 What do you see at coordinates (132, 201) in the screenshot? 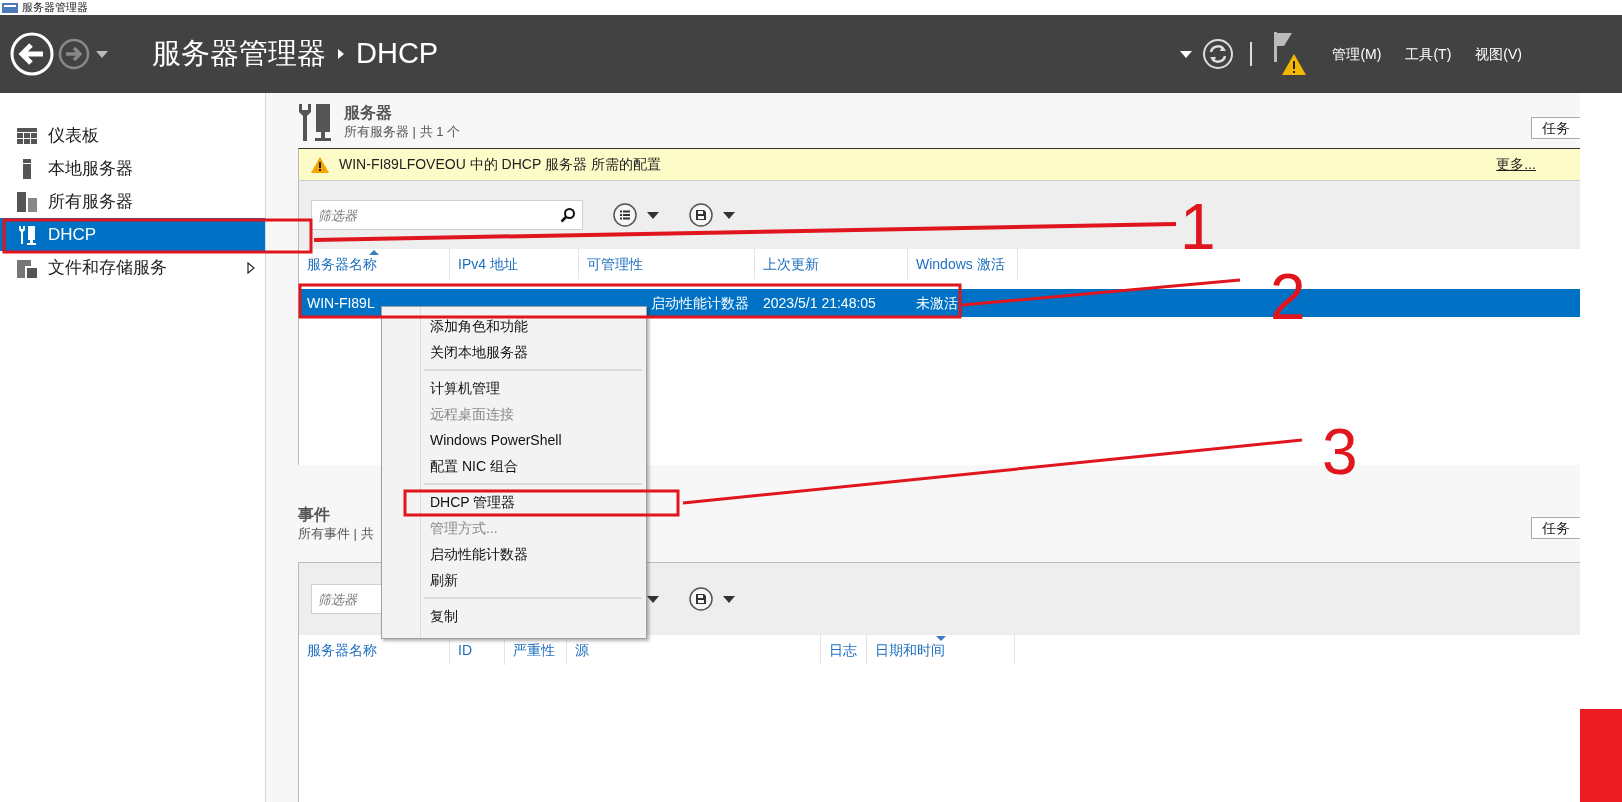
I see `sidebar-item: 所有服务器` at bounding box center [132, 201].